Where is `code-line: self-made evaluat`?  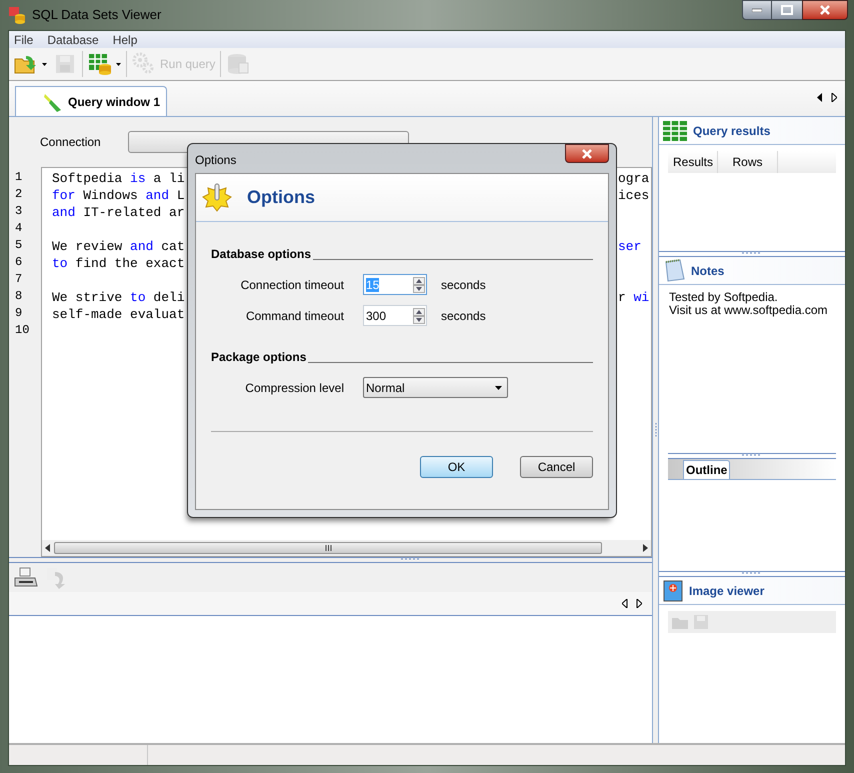 code-line: self-made evaluat is located at coordinates (118, 314).